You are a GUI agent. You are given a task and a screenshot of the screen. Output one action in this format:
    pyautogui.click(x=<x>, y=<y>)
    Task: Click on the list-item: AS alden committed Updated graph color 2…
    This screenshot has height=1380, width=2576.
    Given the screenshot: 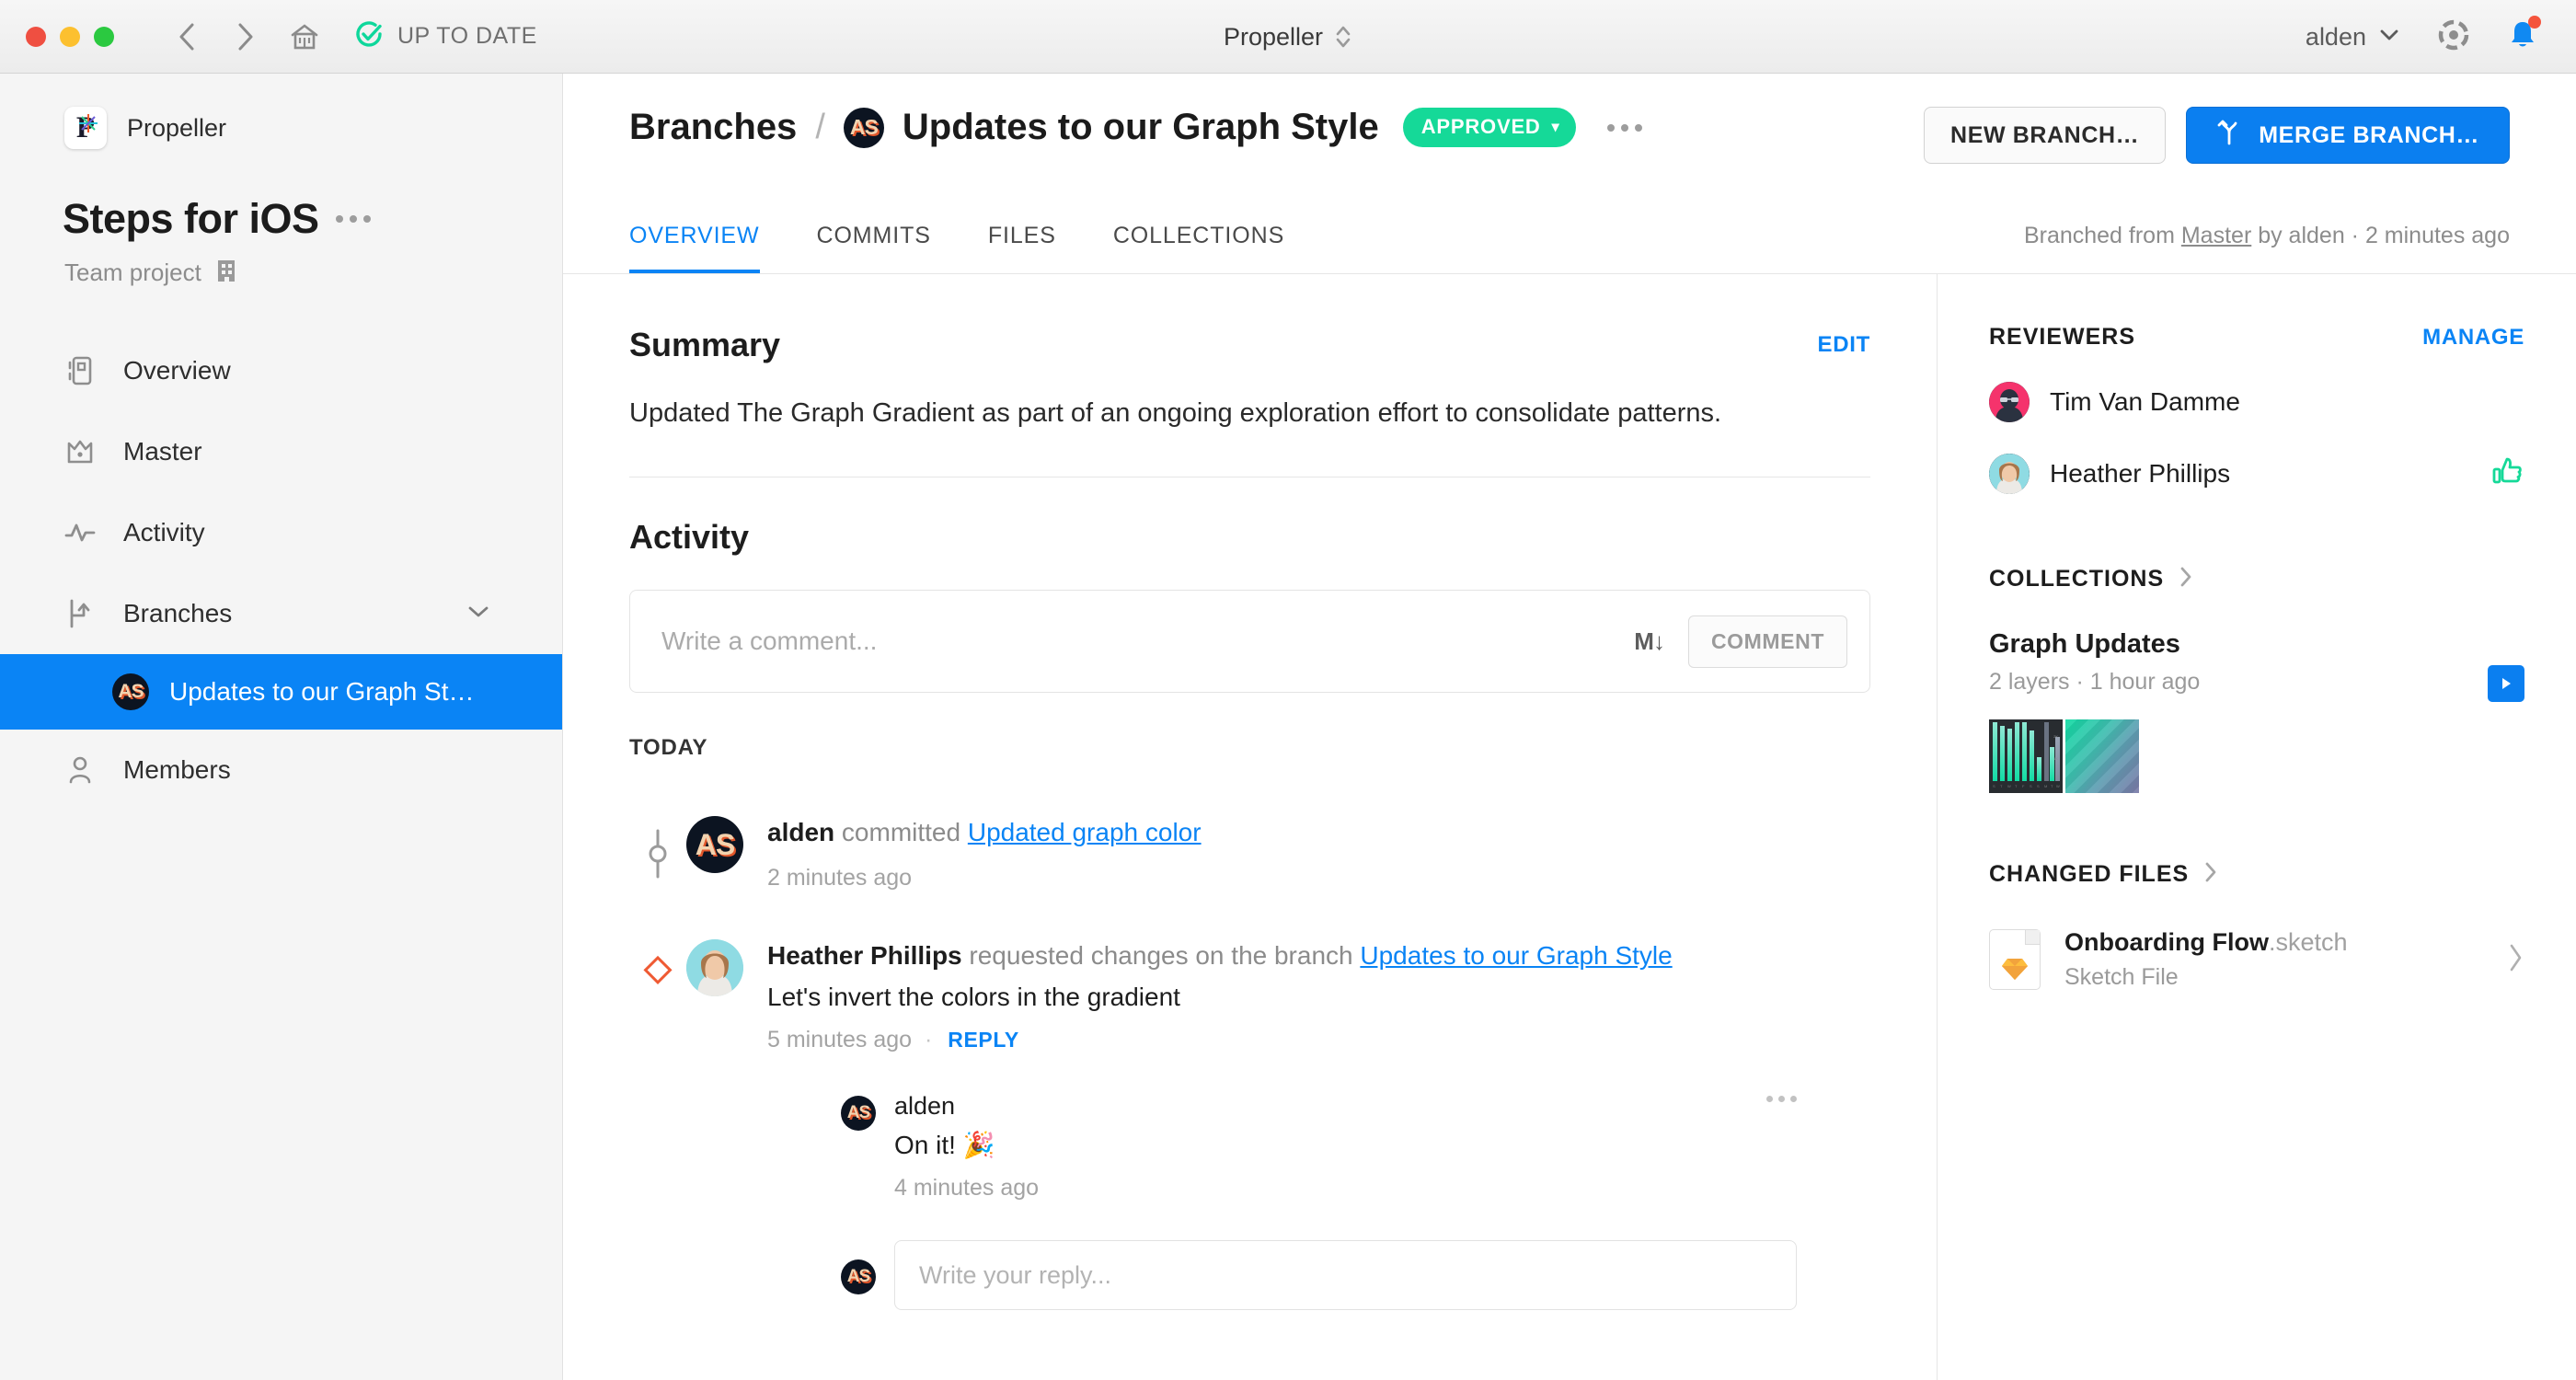 What is the action you would take?
    pyautogui.click(x=1250, y=852)
    